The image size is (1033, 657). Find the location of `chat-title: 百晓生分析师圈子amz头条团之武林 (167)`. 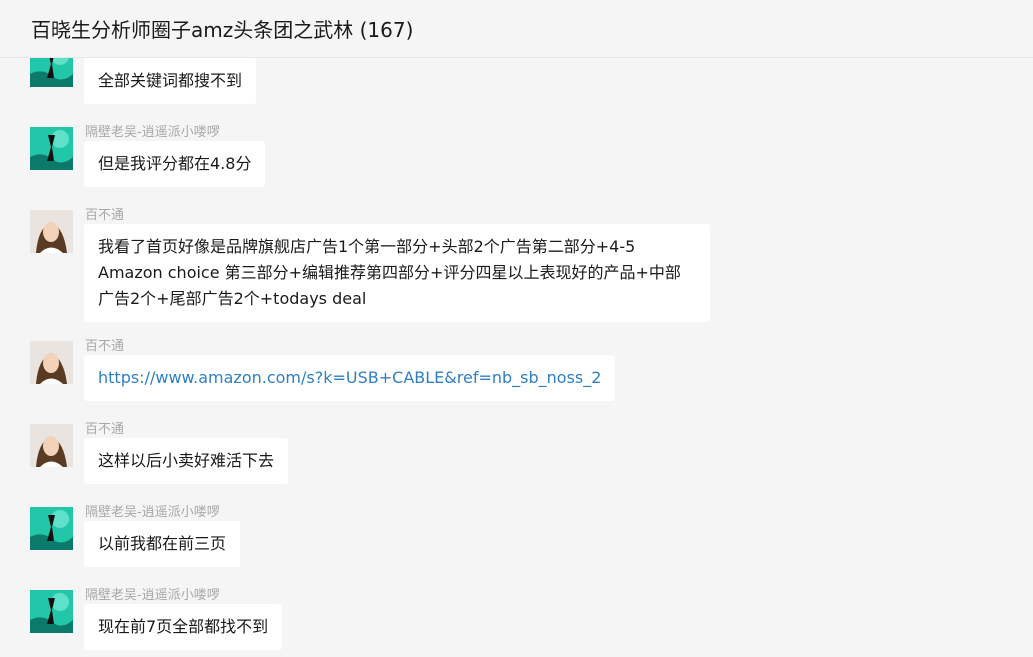

chat-title: 百晓生分析师圈子amz头条团之武林 (167) is located at coordinates (222, 30).